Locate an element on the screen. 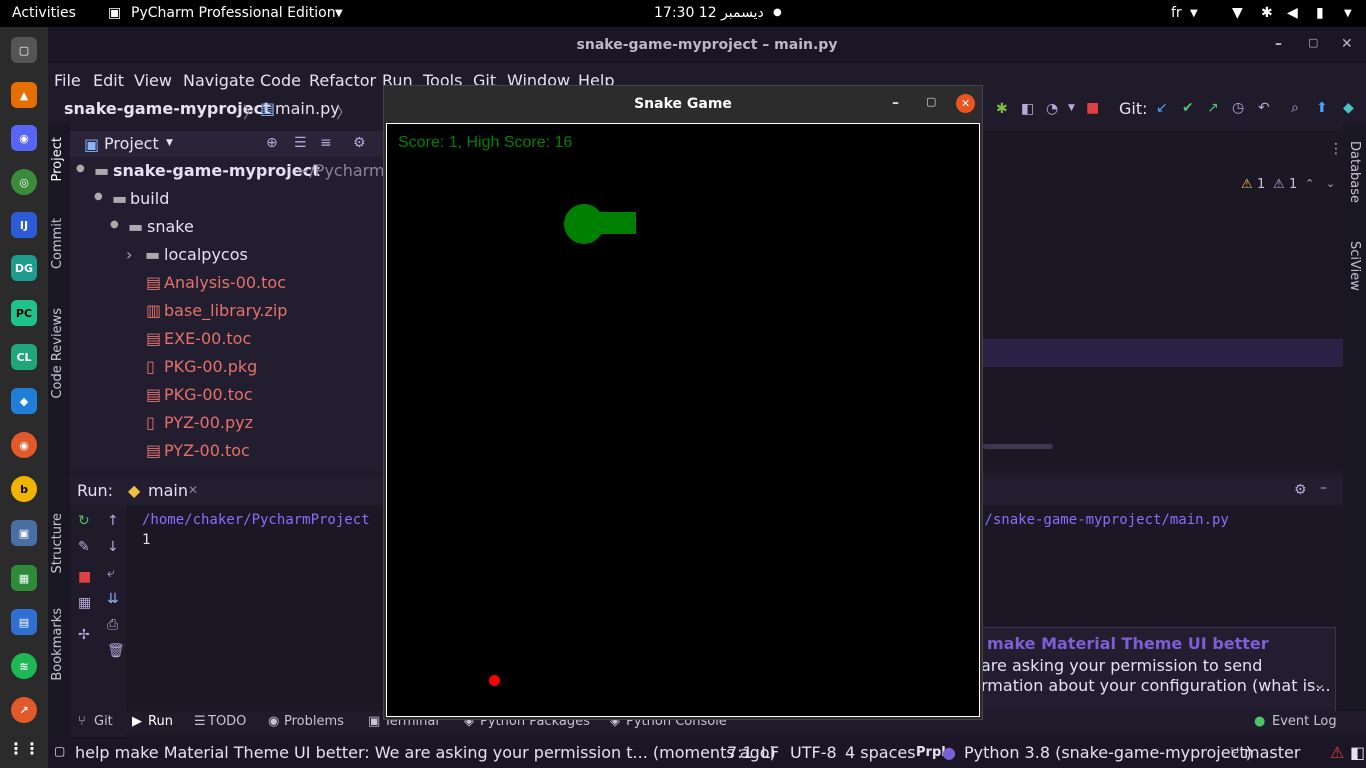  caret-position: 7:1 is located at coordinates (740, 752).